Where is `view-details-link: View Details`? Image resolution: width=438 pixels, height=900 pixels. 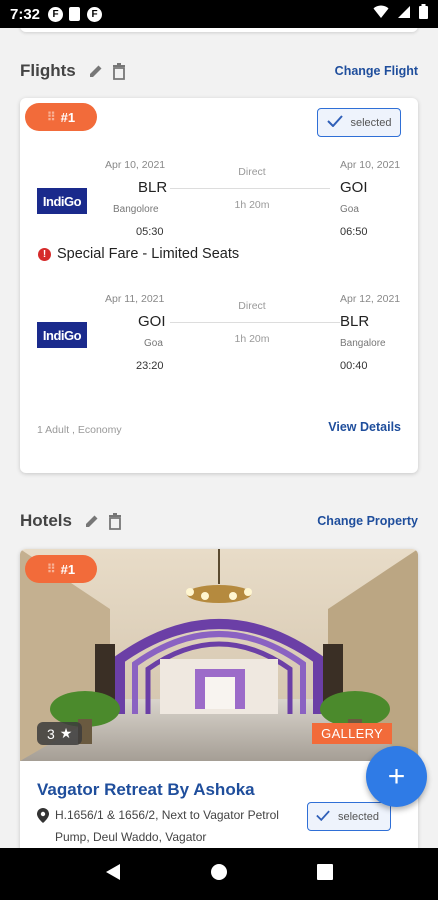
view-details-link: View Details is located at coordinates (364, 427).